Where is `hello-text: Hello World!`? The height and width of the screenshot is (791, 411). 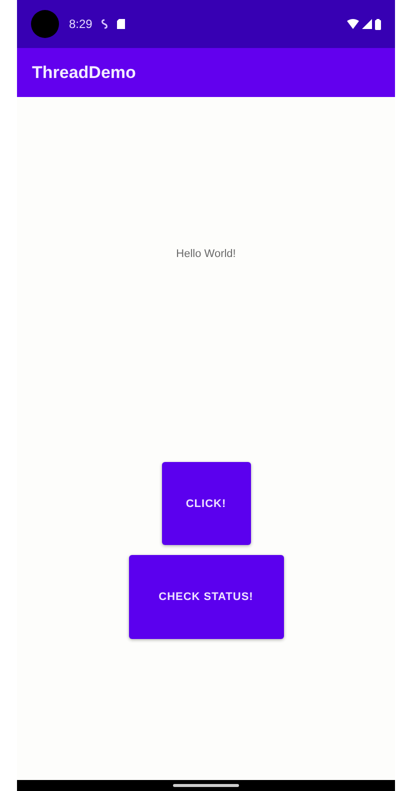 hello-text: Hello World! is located at coordinates (206, 254).